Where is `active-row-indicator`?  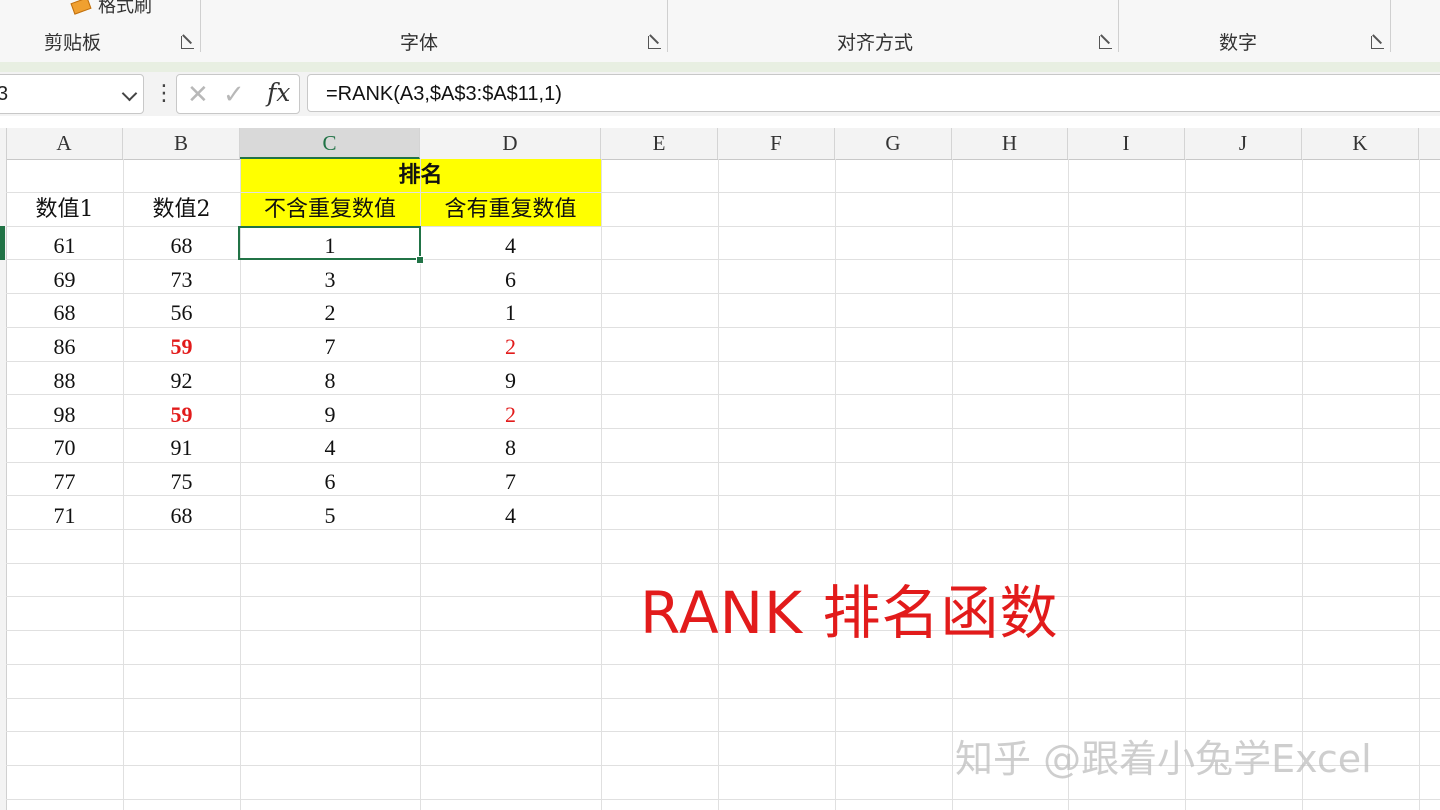 active-row-indicator is located at coordinates (2, 243).